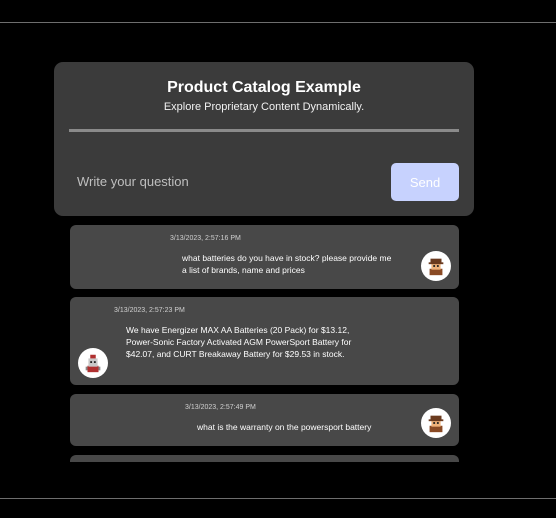 Image resolution: width=556 pixels, height=518 pixels. What do you see at coordinates (205, 238) in the screenshot?
I see `message-timestamp: 3/13/2023, 2:57:16 PM` at bounding box center [205, 238].